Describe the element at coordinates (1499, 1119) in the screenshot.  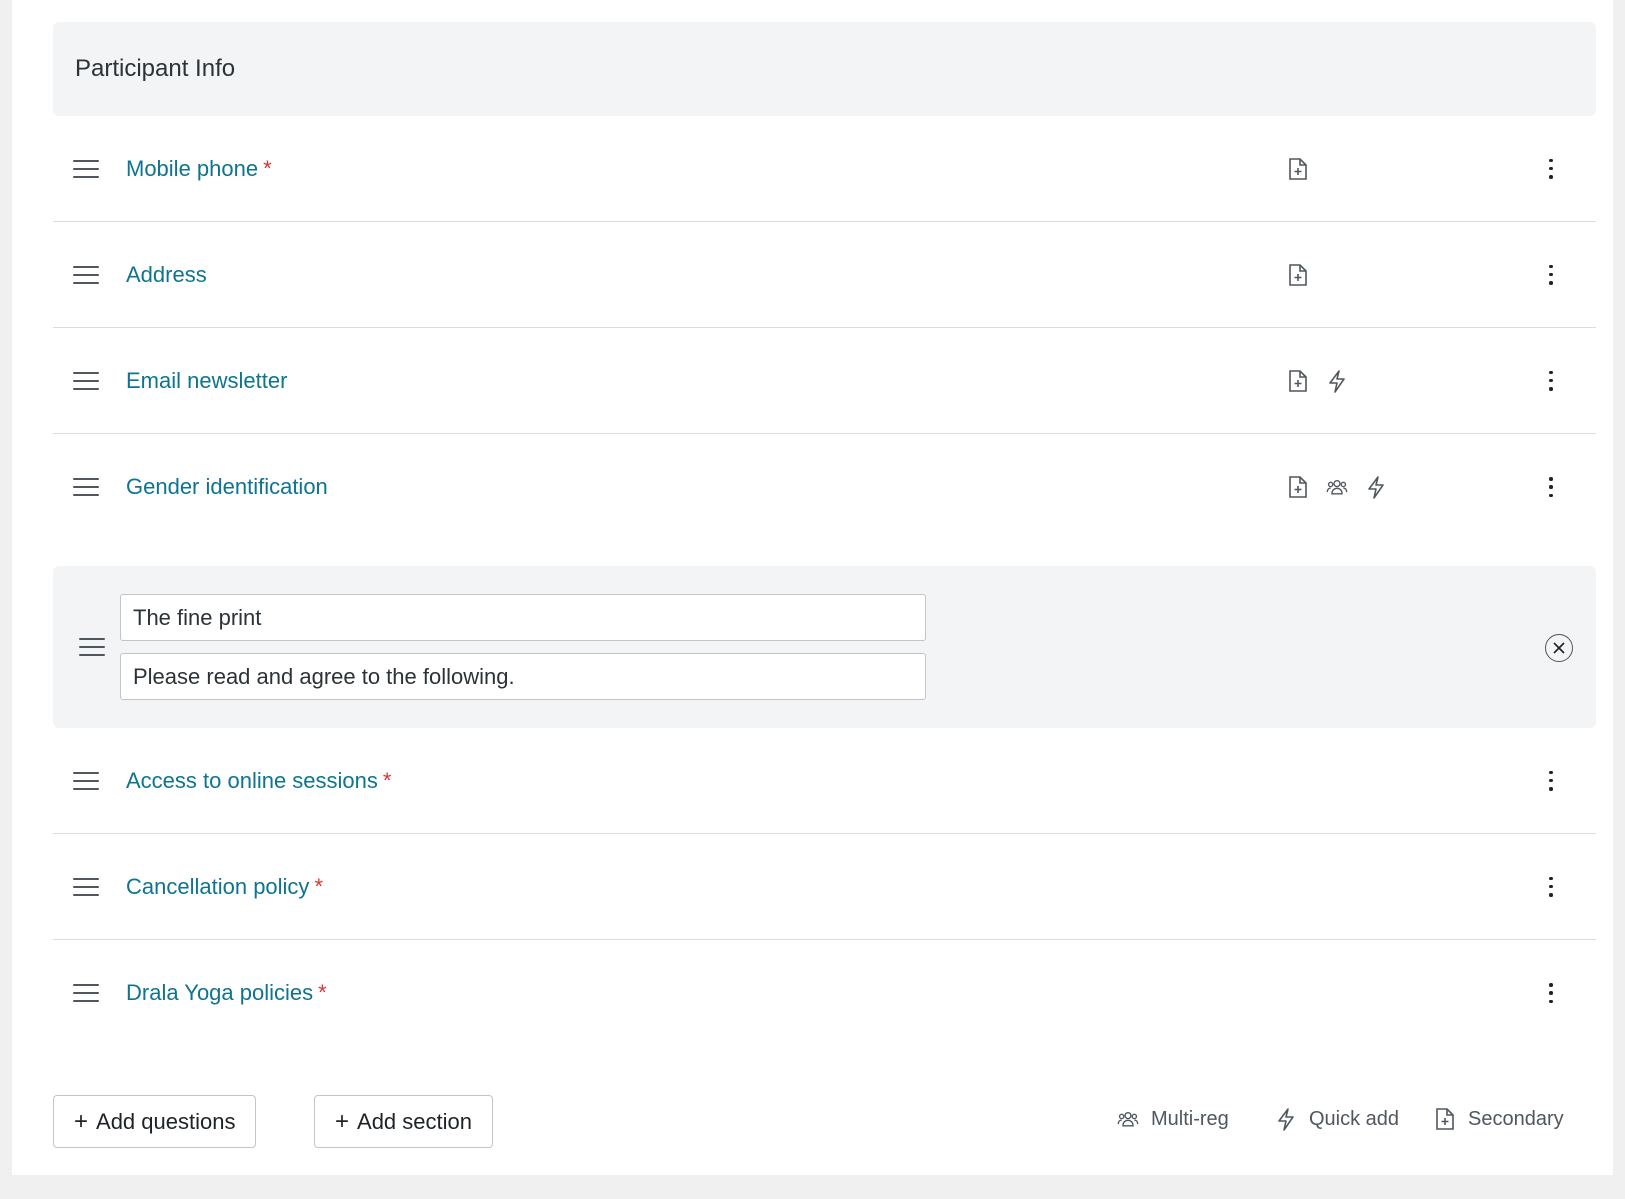
I see `legend-secondary: Secondary` at that location.